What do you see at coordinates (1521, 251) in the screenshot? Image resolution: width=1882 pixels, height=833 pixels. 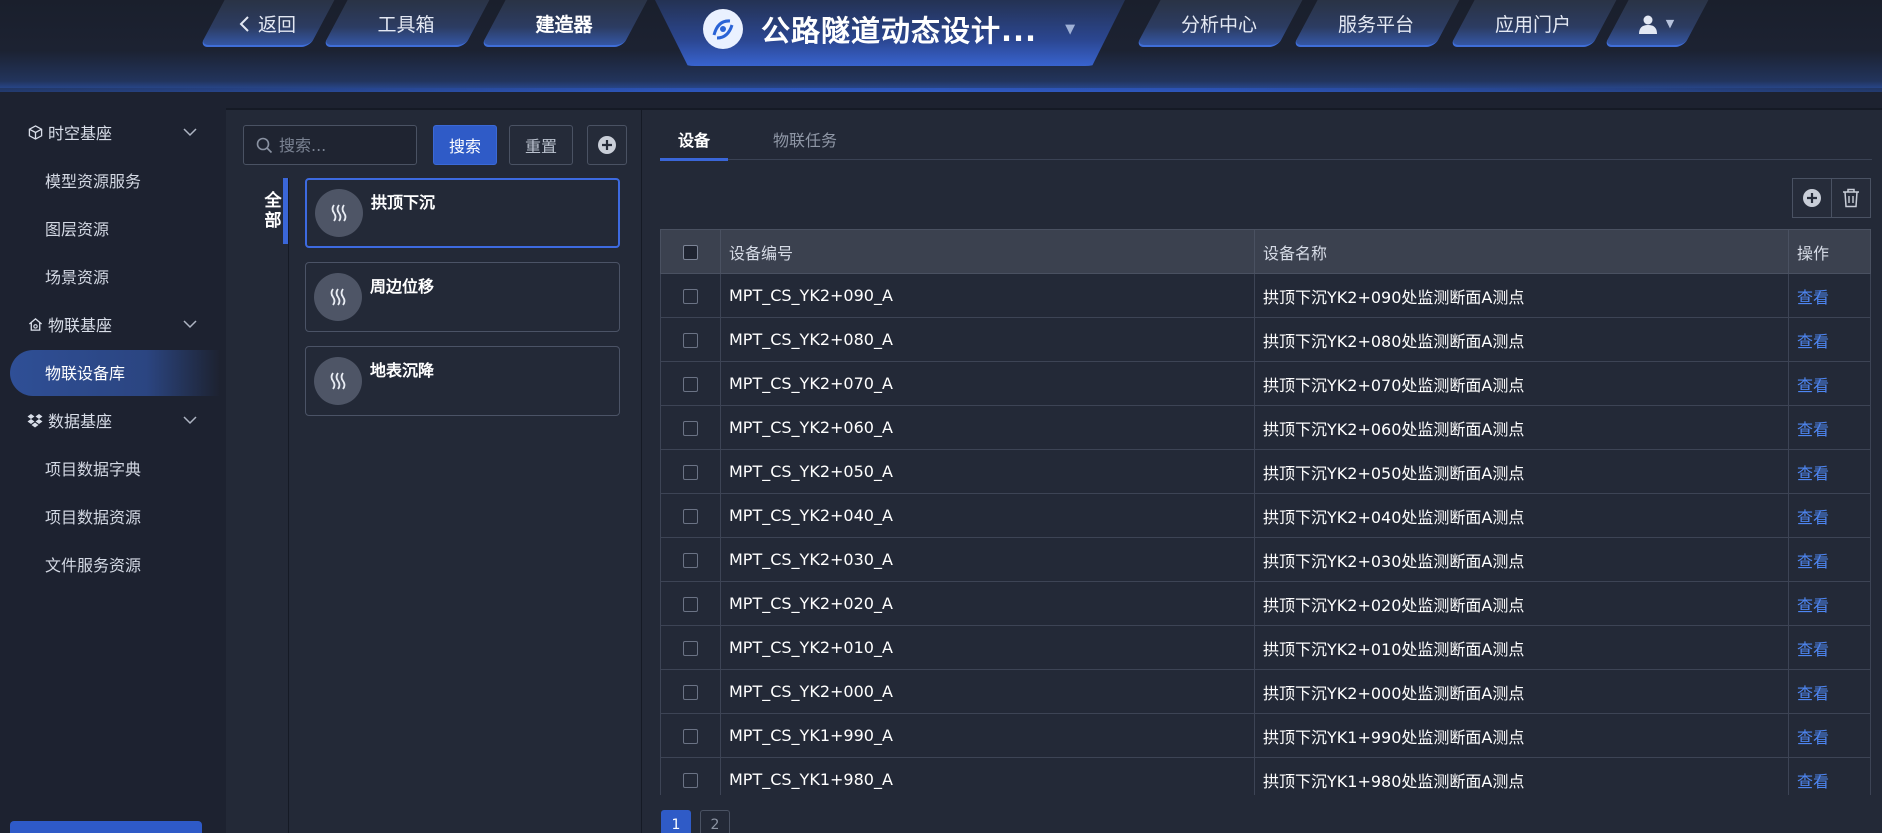 I see `column-header-name: 设备名称` at bounding box center [1521, 251].